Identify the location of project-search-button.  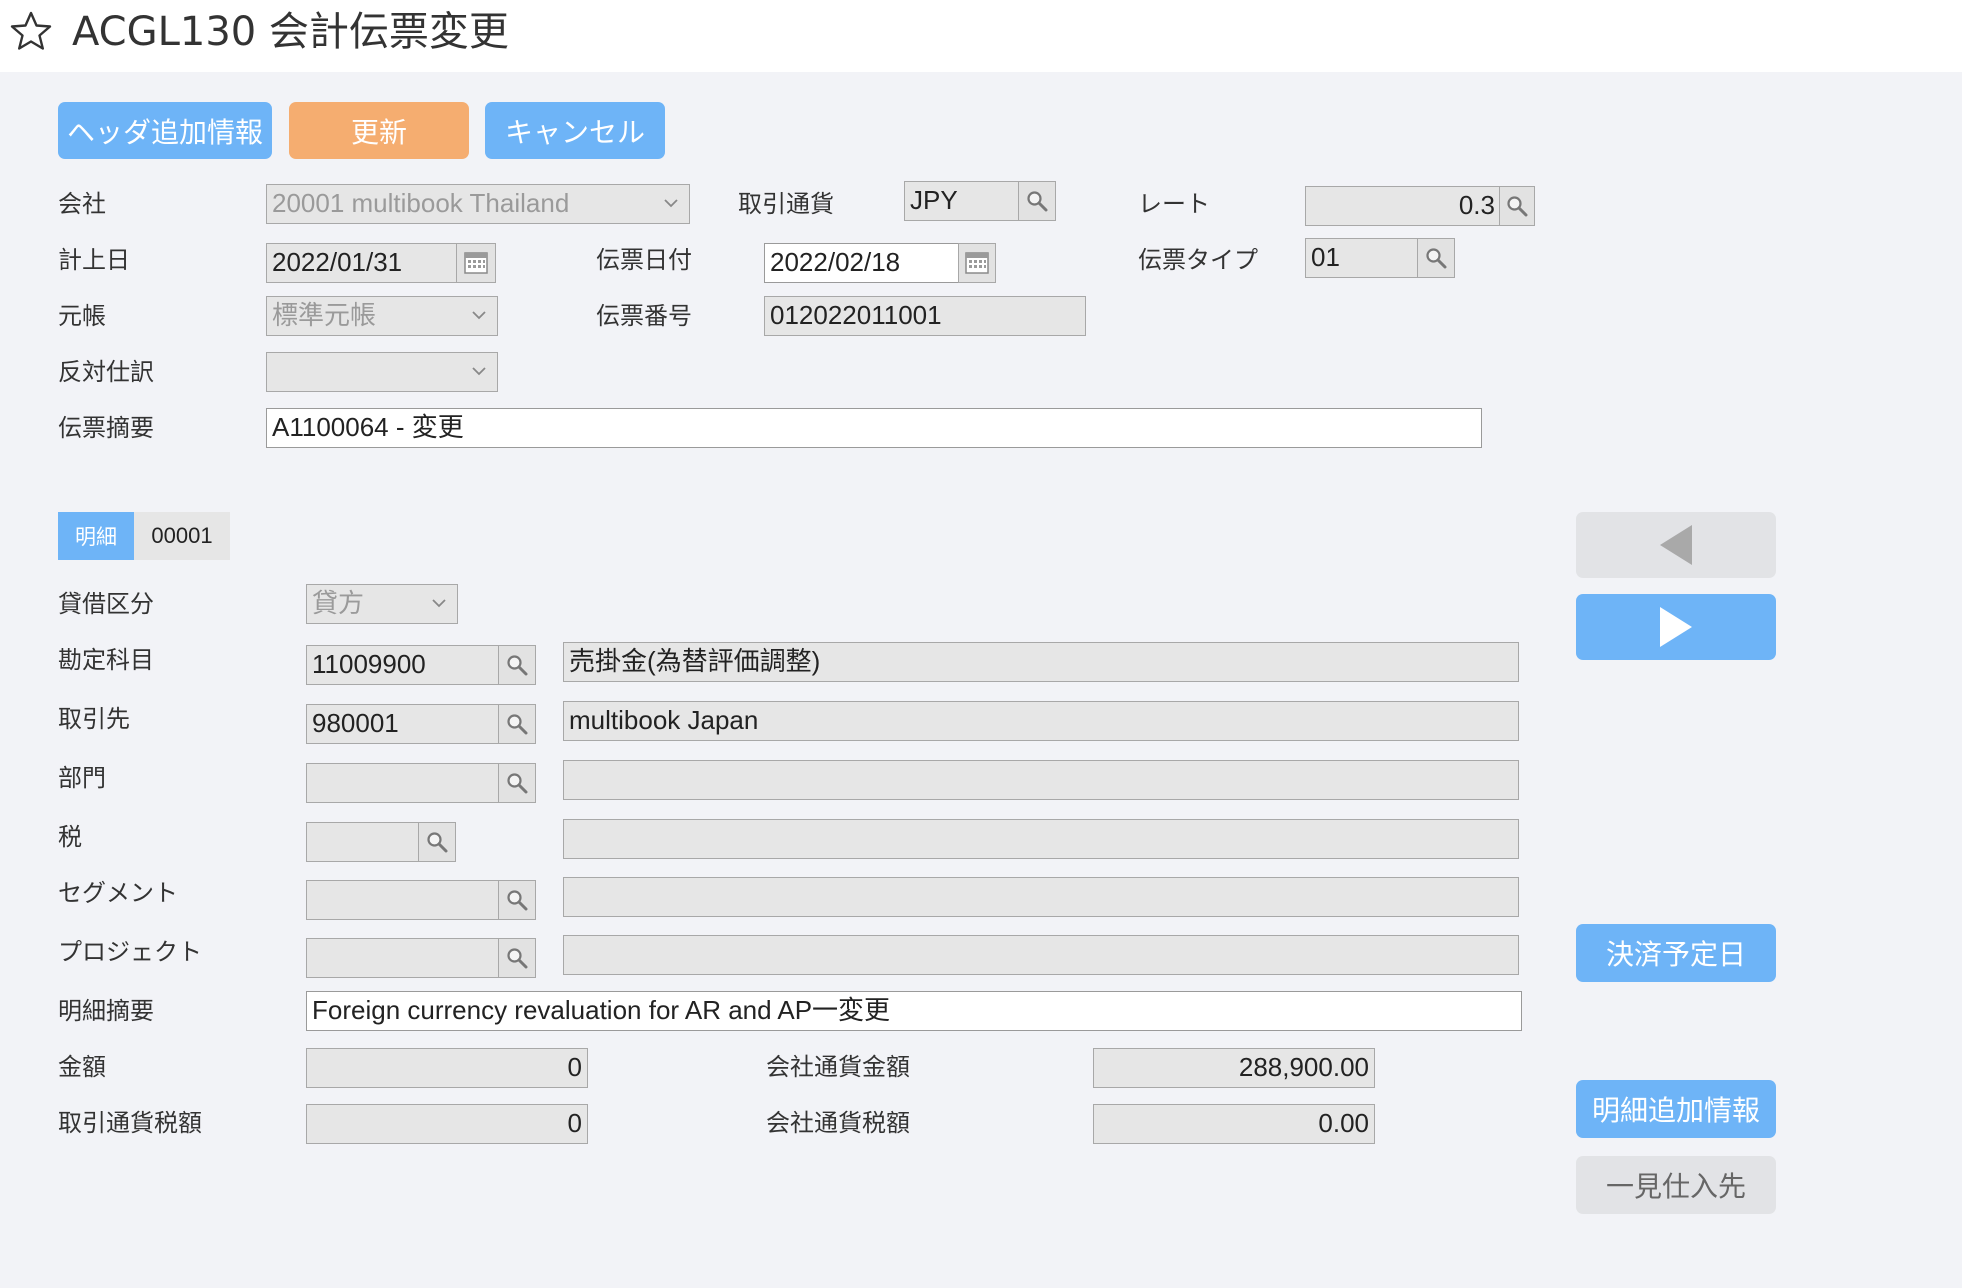
(517, 958).